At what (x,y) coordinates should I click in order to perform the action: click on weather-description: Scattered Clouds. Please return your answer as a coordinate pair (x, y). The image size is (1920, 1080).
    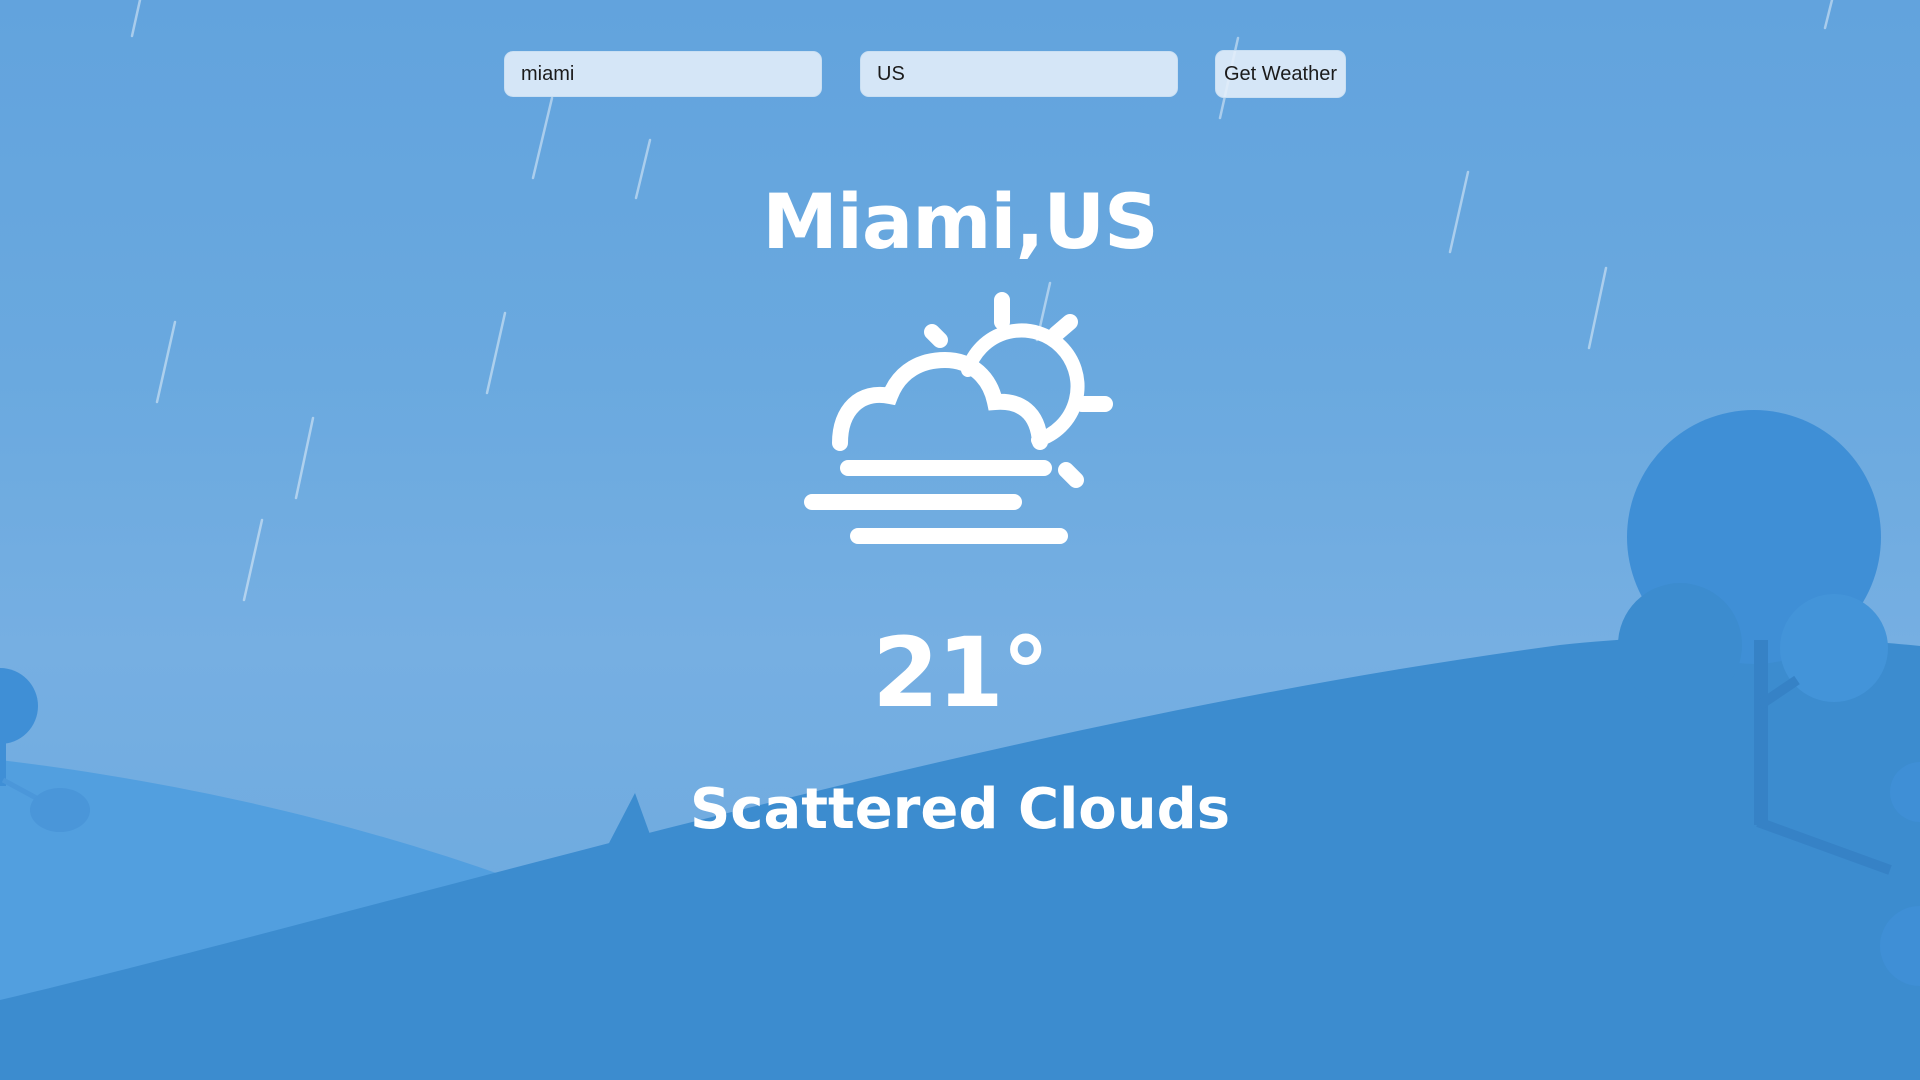
    Looking at the image, I should click on (960, 809).